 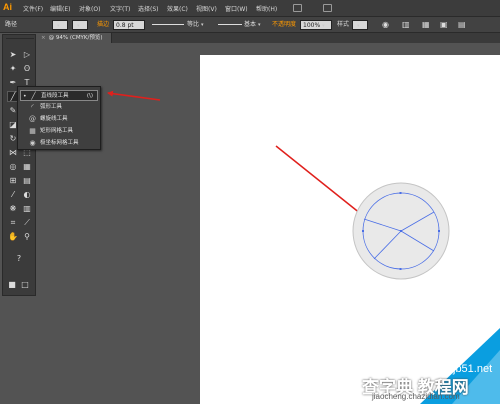 What do you see at coordinates (20, 38) in the screenshot?
I see `panel-grip` at bounding box center [20, 38].